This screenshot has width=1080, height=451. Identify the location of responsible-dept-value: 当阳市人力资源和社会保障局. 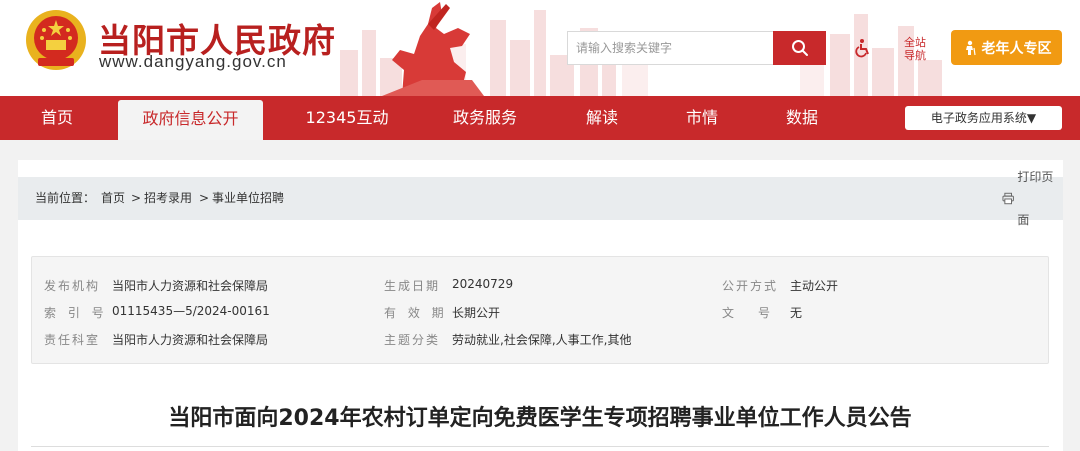
(190, 340).